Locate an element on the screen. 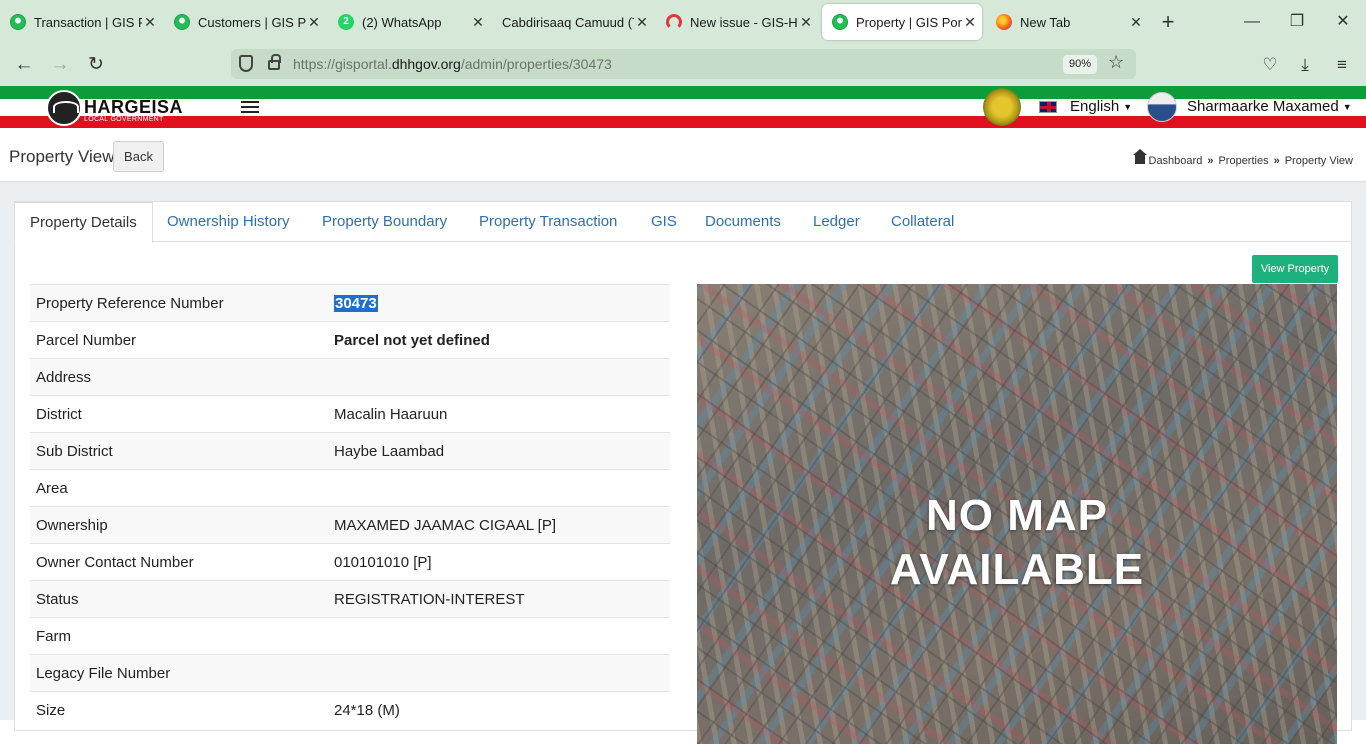  tab-ownership-history: Ownership History is located at coordinates (228, 222).